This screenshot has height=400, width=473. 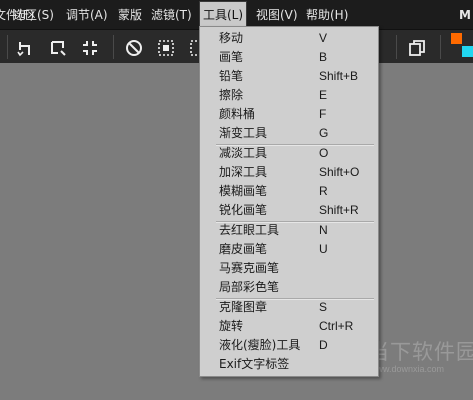 What do you see at coordinates (289, 133) in the screenshot?
I see `menu-item-gradient: 渐变工具 G` at bounding box center [289, 133].